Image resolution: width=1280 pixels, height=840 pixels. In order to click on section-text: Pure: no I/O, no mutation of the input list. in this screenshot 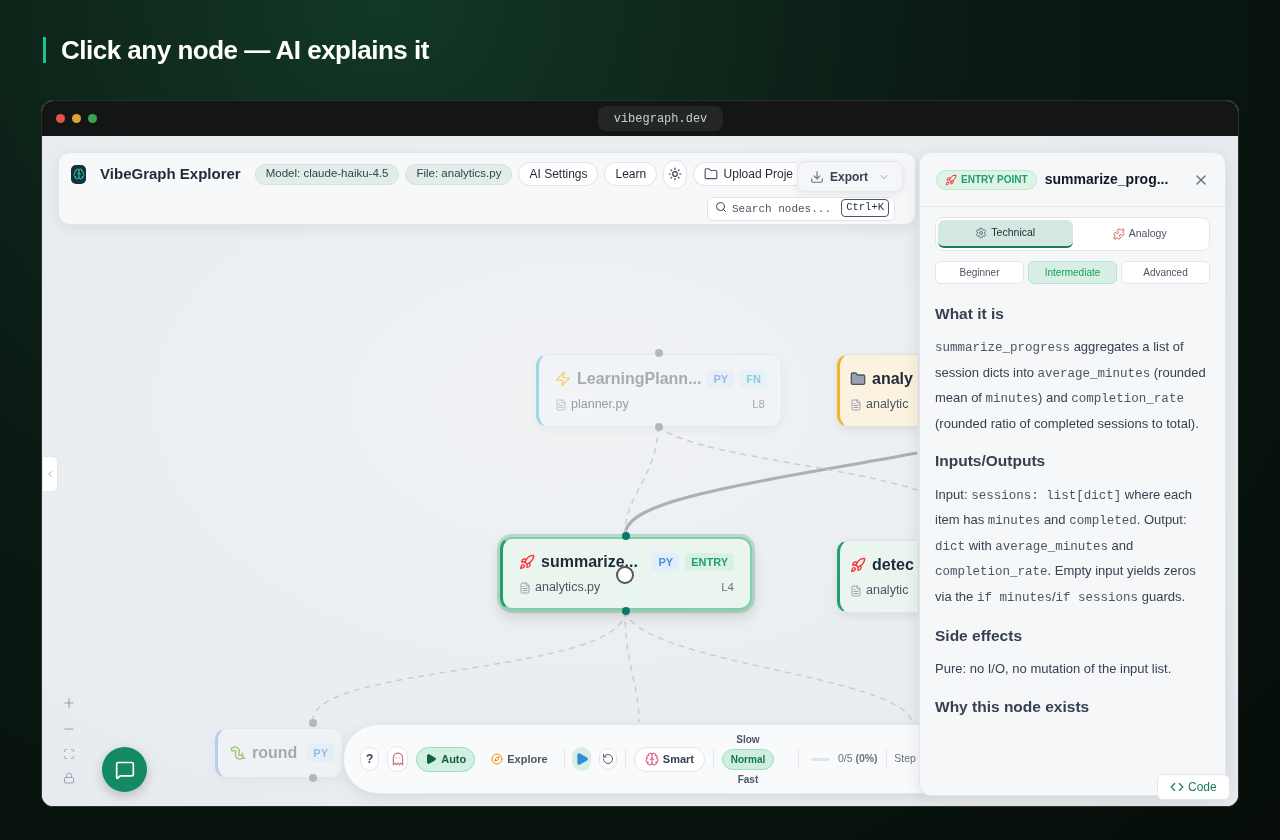, I will do `click(1054, 669)`.